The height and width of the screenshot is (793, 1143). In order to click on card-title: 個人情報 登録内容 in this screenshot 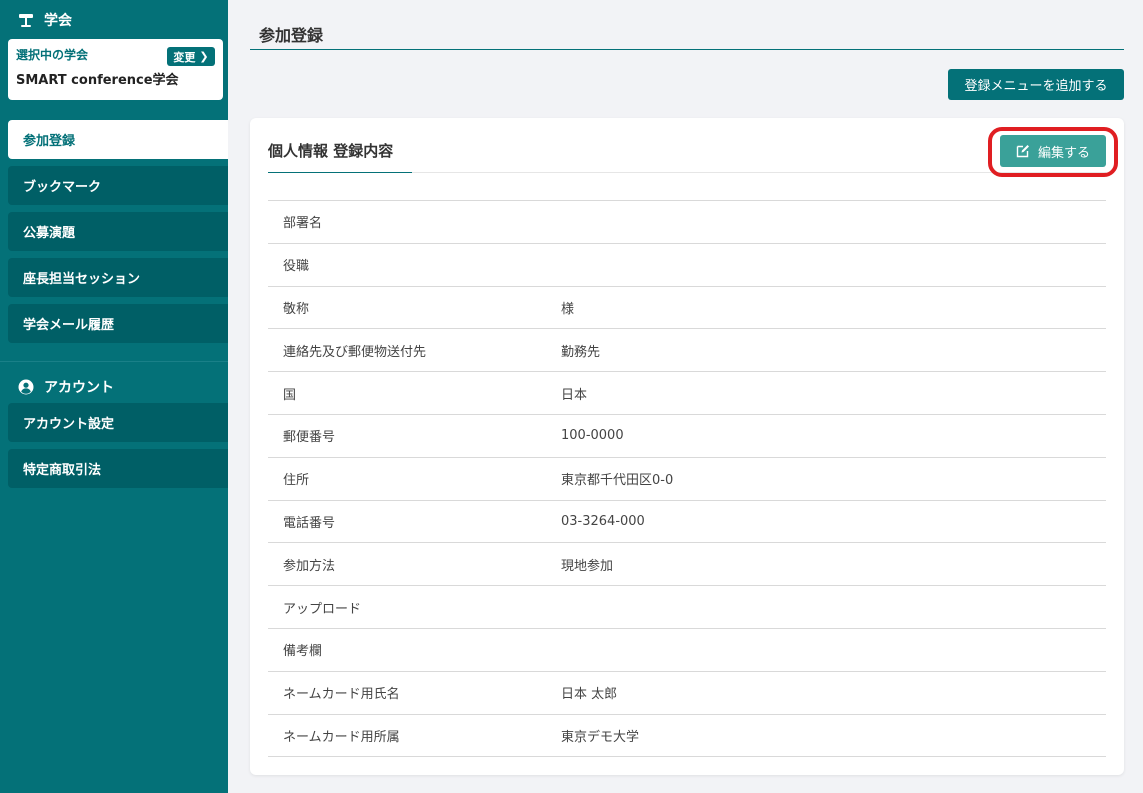, I will do `click(331, 151)`.